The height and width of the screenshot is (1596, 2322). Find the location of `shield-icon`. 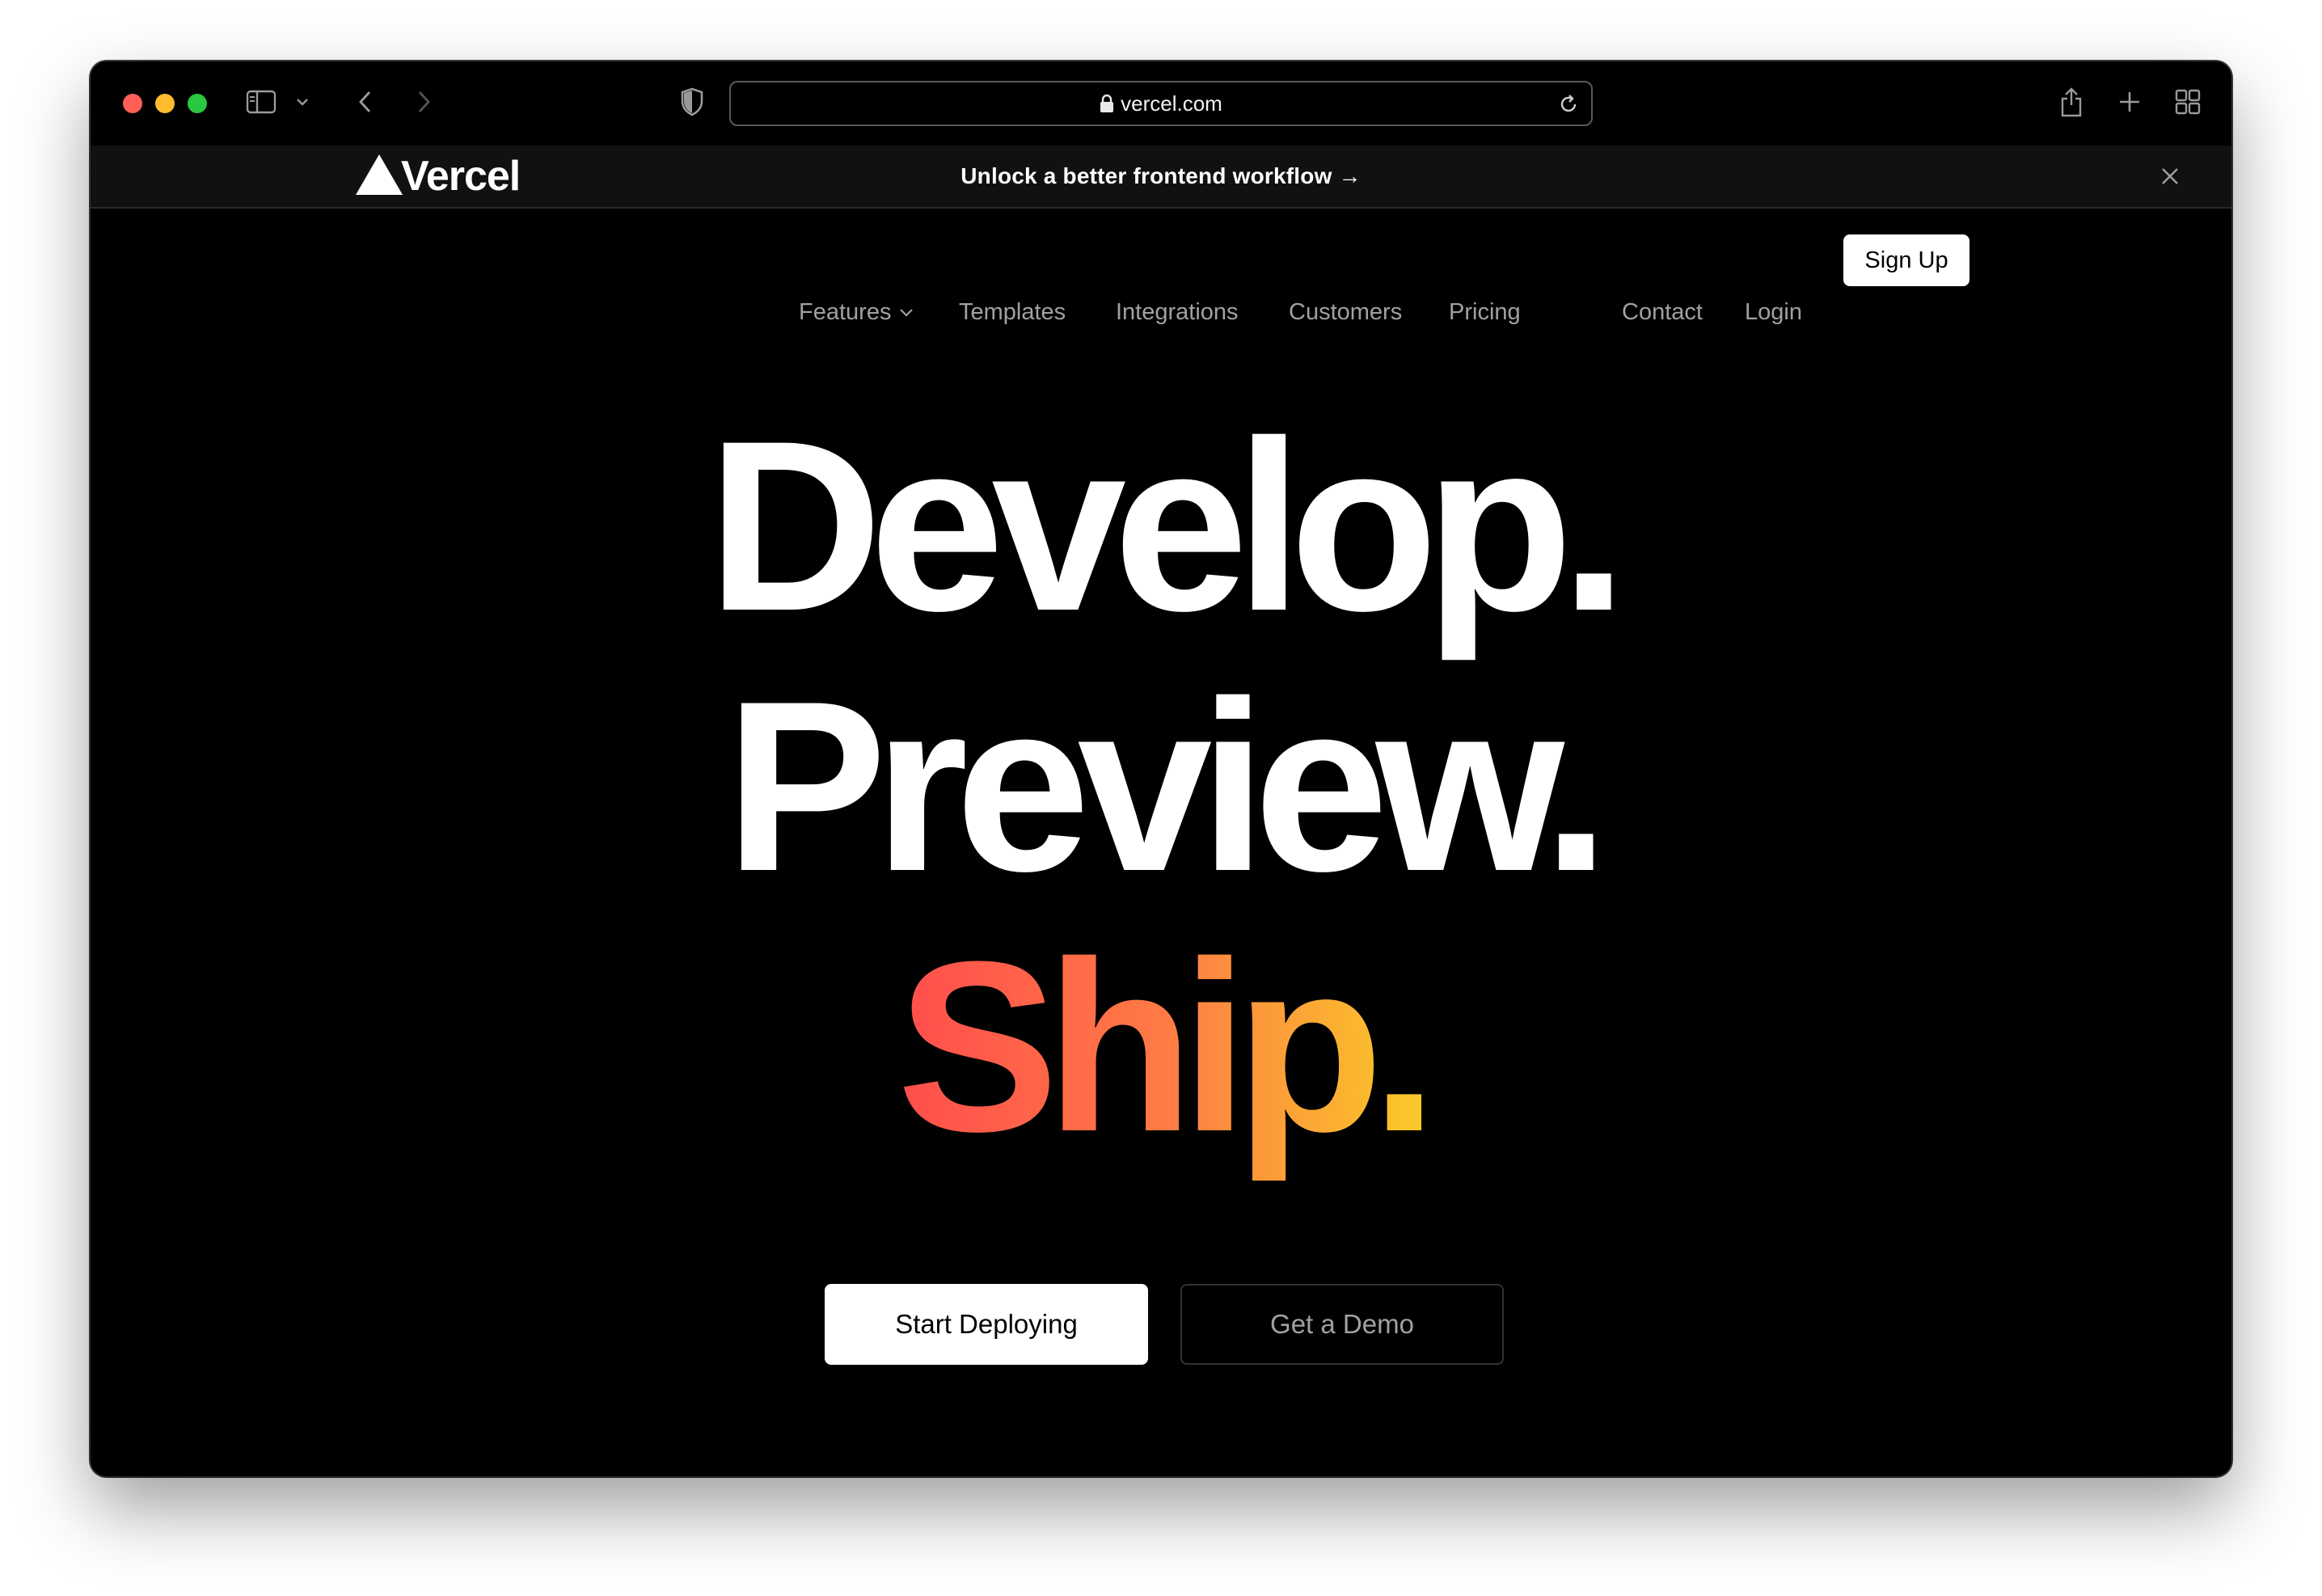

shield-icon is located at coordinates (692, 102).